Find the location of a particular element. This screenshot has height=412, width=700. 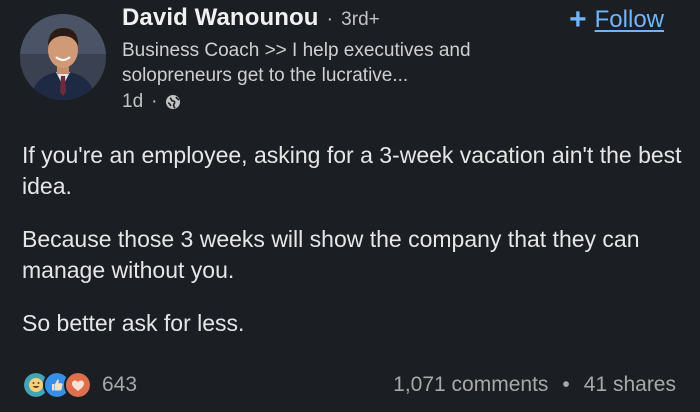

author-name: David Wanounou is located at coordinates (220, 18).